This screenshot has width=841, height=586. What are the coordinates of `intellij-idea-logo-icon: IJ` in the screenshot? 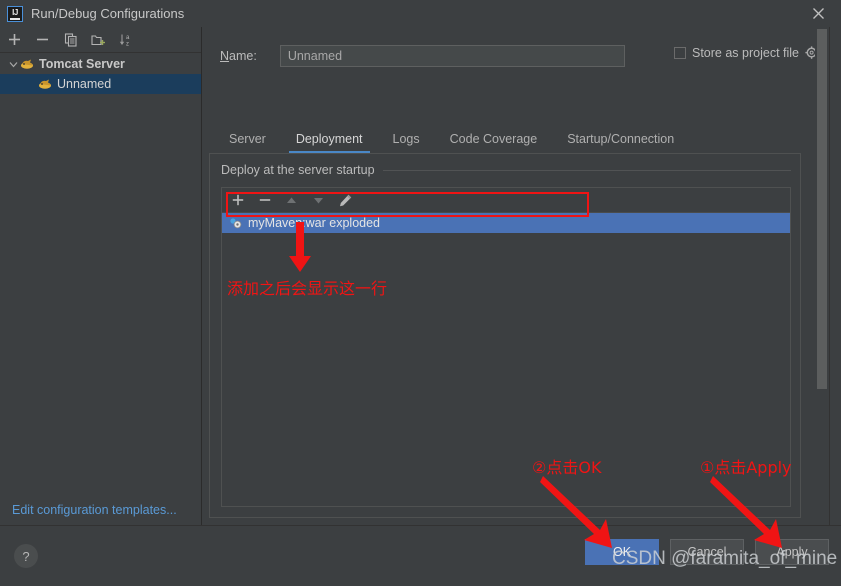 It's located at (15, 13).